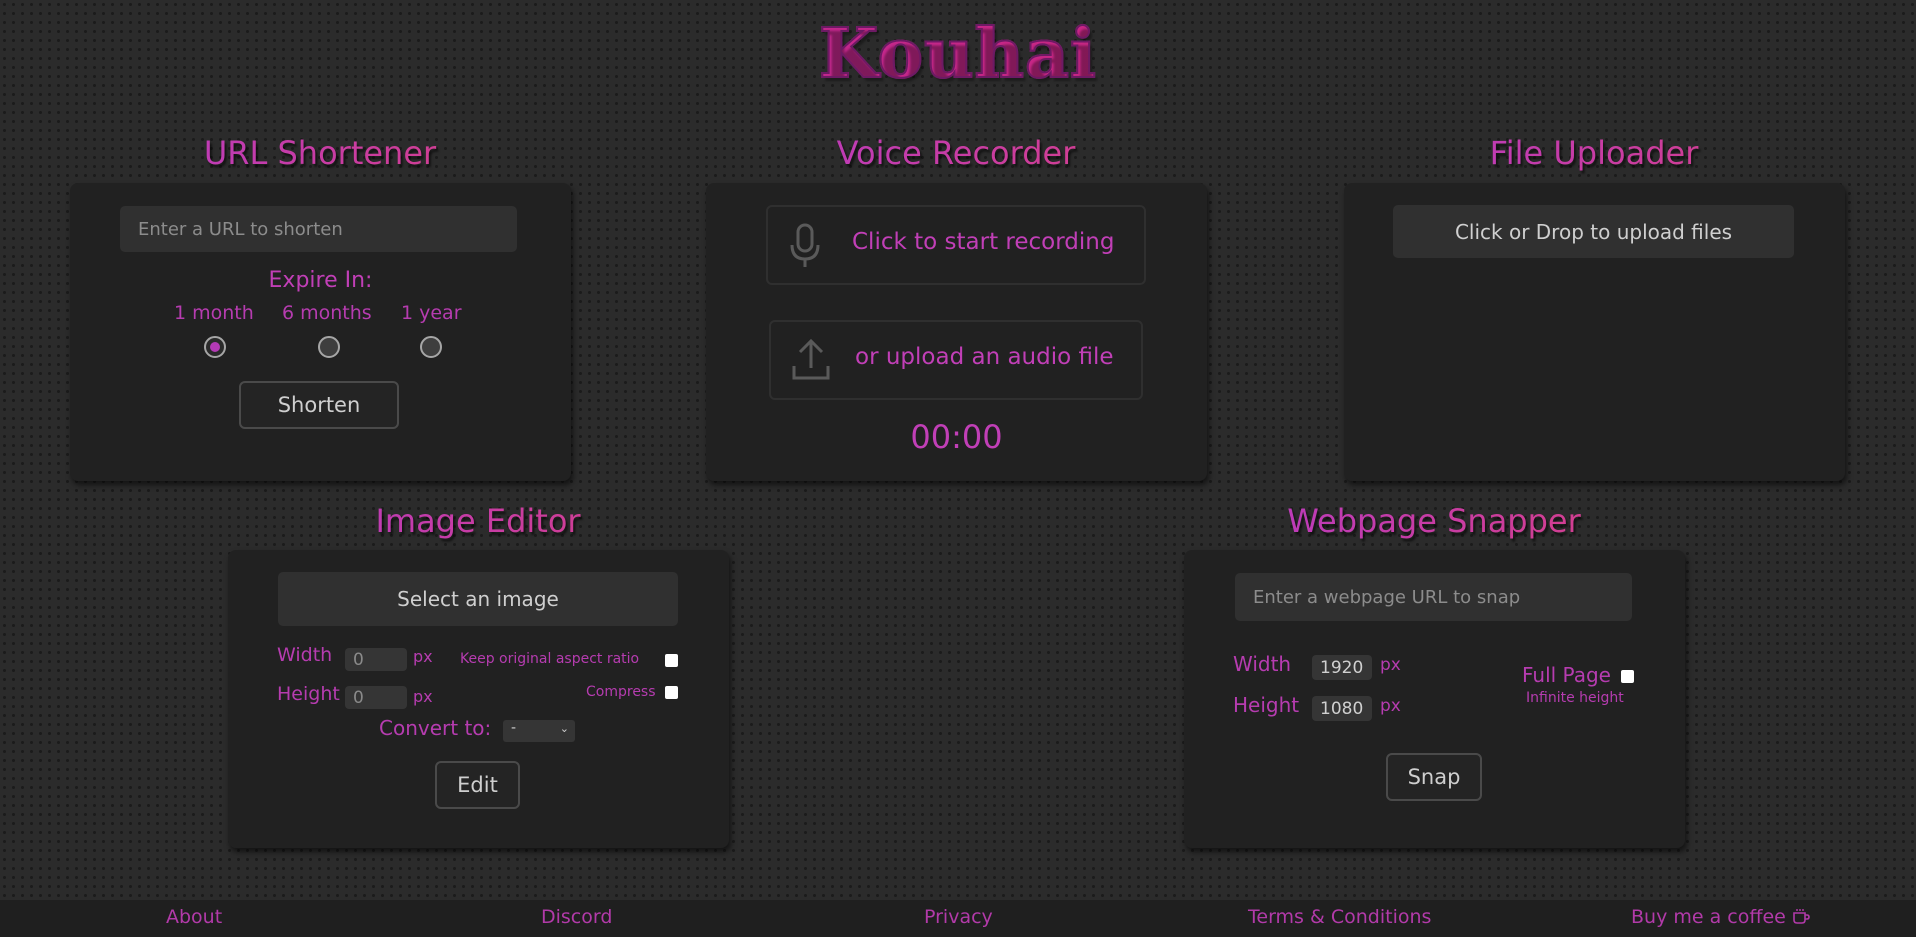 This screenshot has width=1916, height=937. What do you see at coordinates (1433, 597) in the screenshot?
I see `snap-url-input: Enter a webpage URL to snap` at bounding box center [1433, 597].